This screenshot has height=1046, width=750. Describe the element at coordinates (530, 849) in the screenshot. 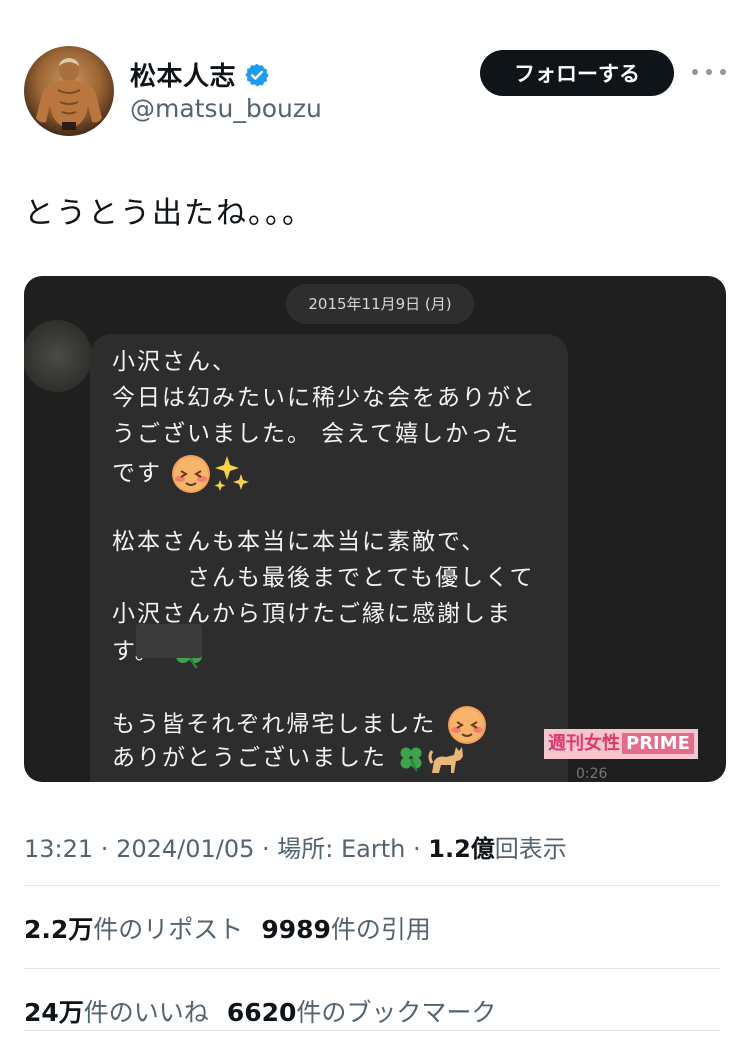

I see `views-label: 回表示` at that location.